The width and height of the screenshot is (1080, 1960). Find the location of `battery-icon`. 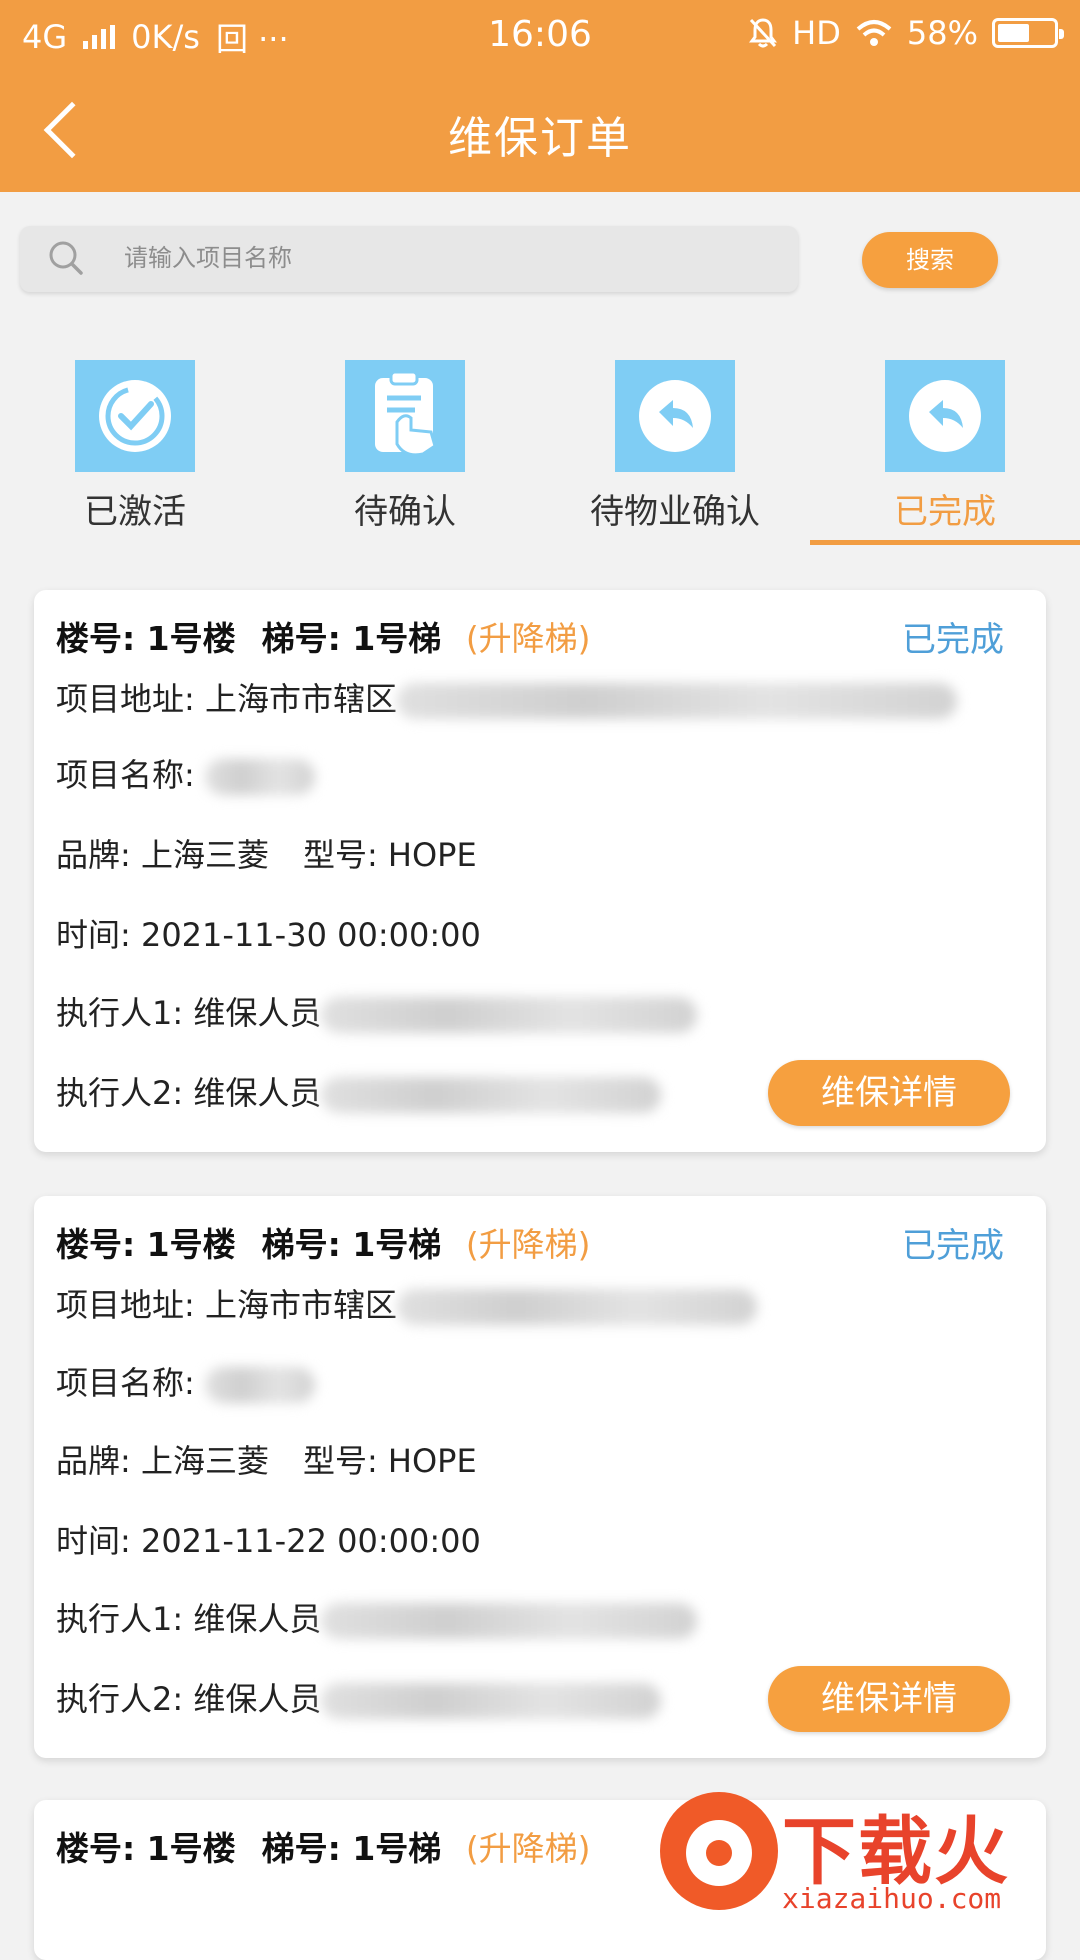

battery-icon is located at coordinates (1028, 33).